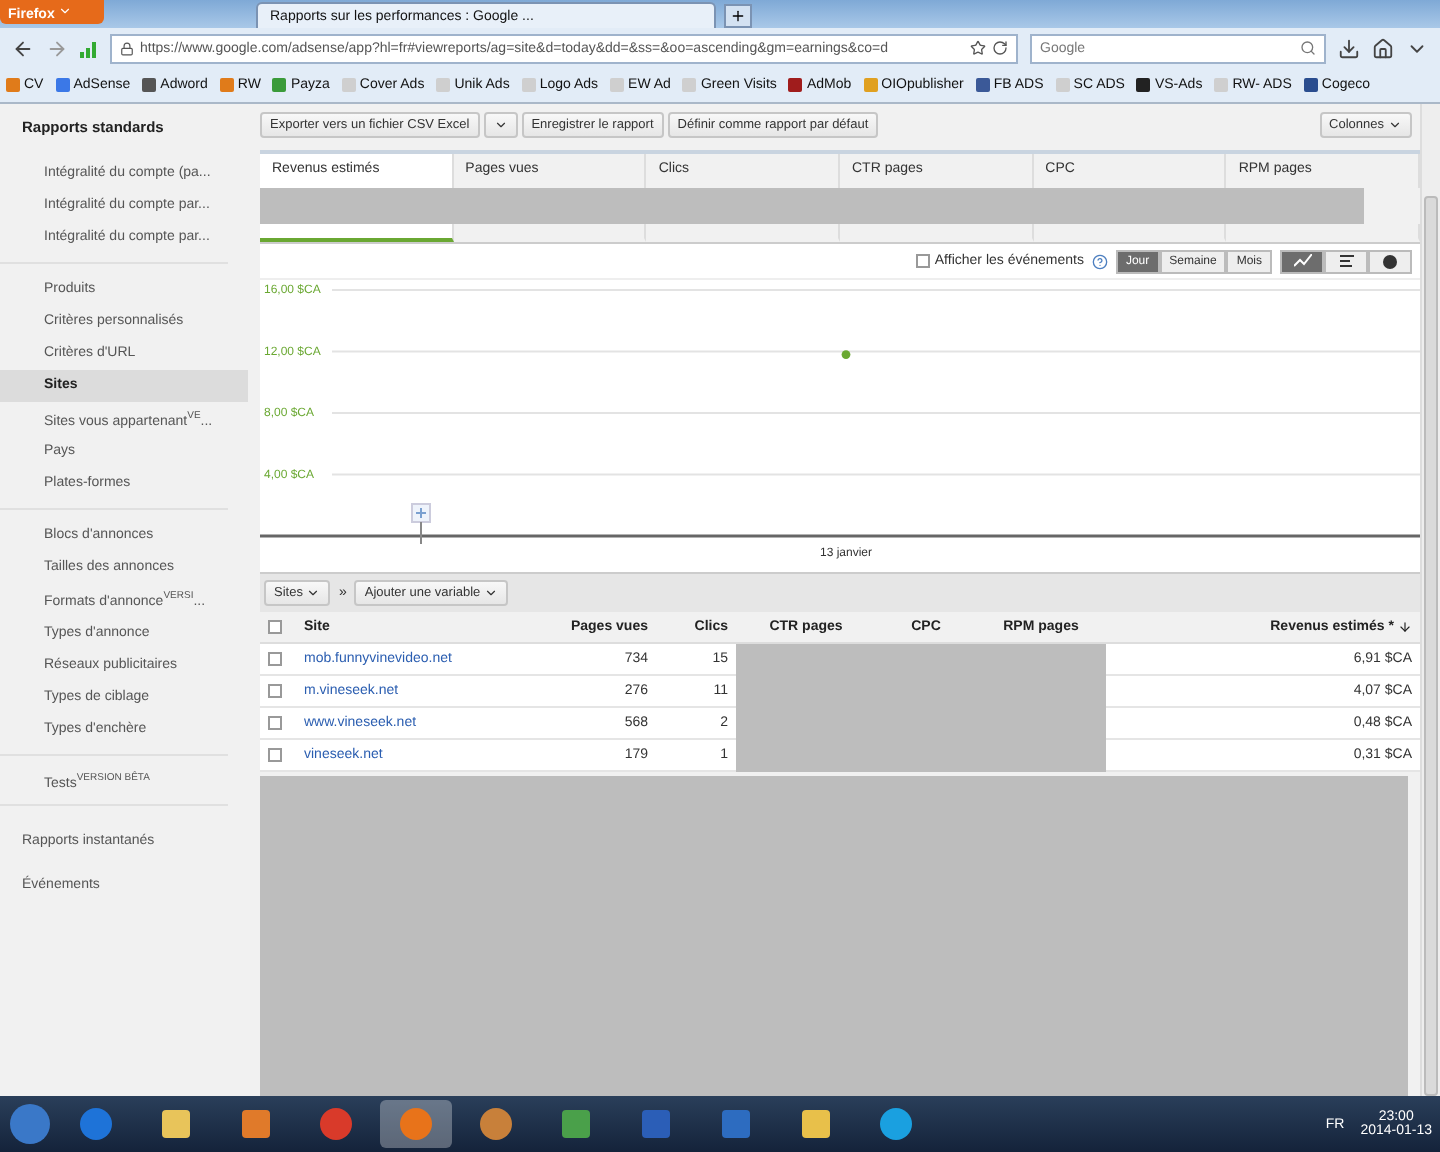 The height and width of the screenshot is (1152, 1440). Describe the element at coordinates (1405, 627) in the screenshot. I see `sort-arrow-icon` at that location.